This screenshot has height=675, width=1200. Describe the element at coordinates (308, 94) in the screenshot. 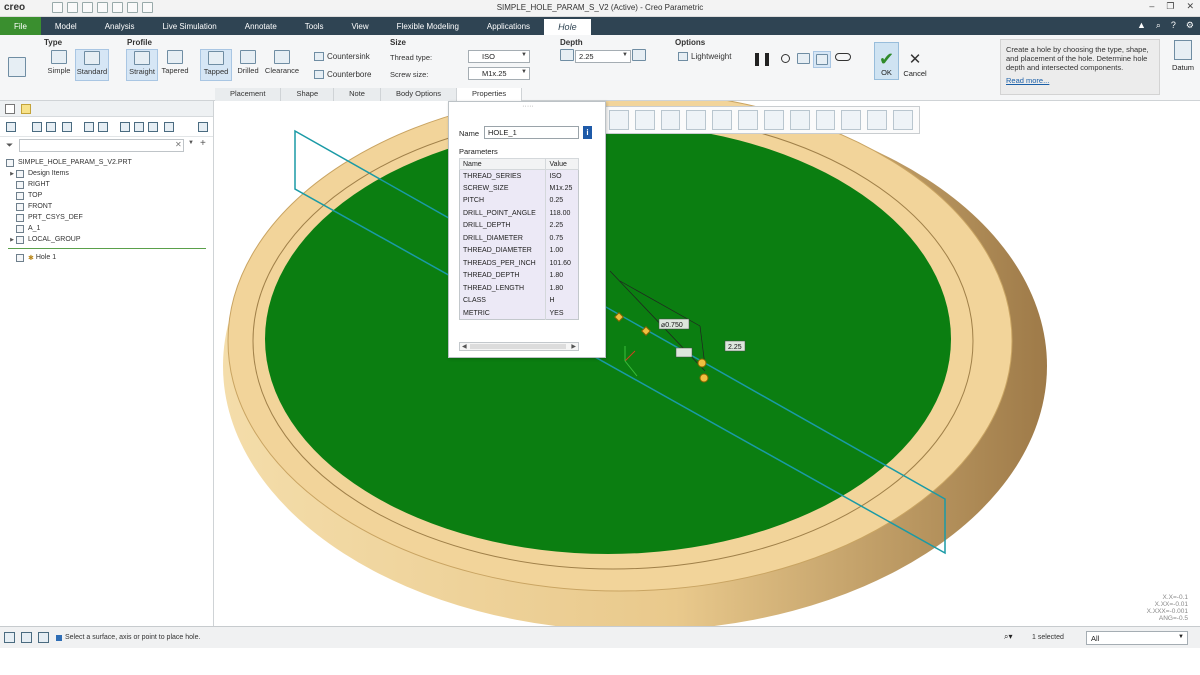

I see `subtab-shape: Shape` at that location.